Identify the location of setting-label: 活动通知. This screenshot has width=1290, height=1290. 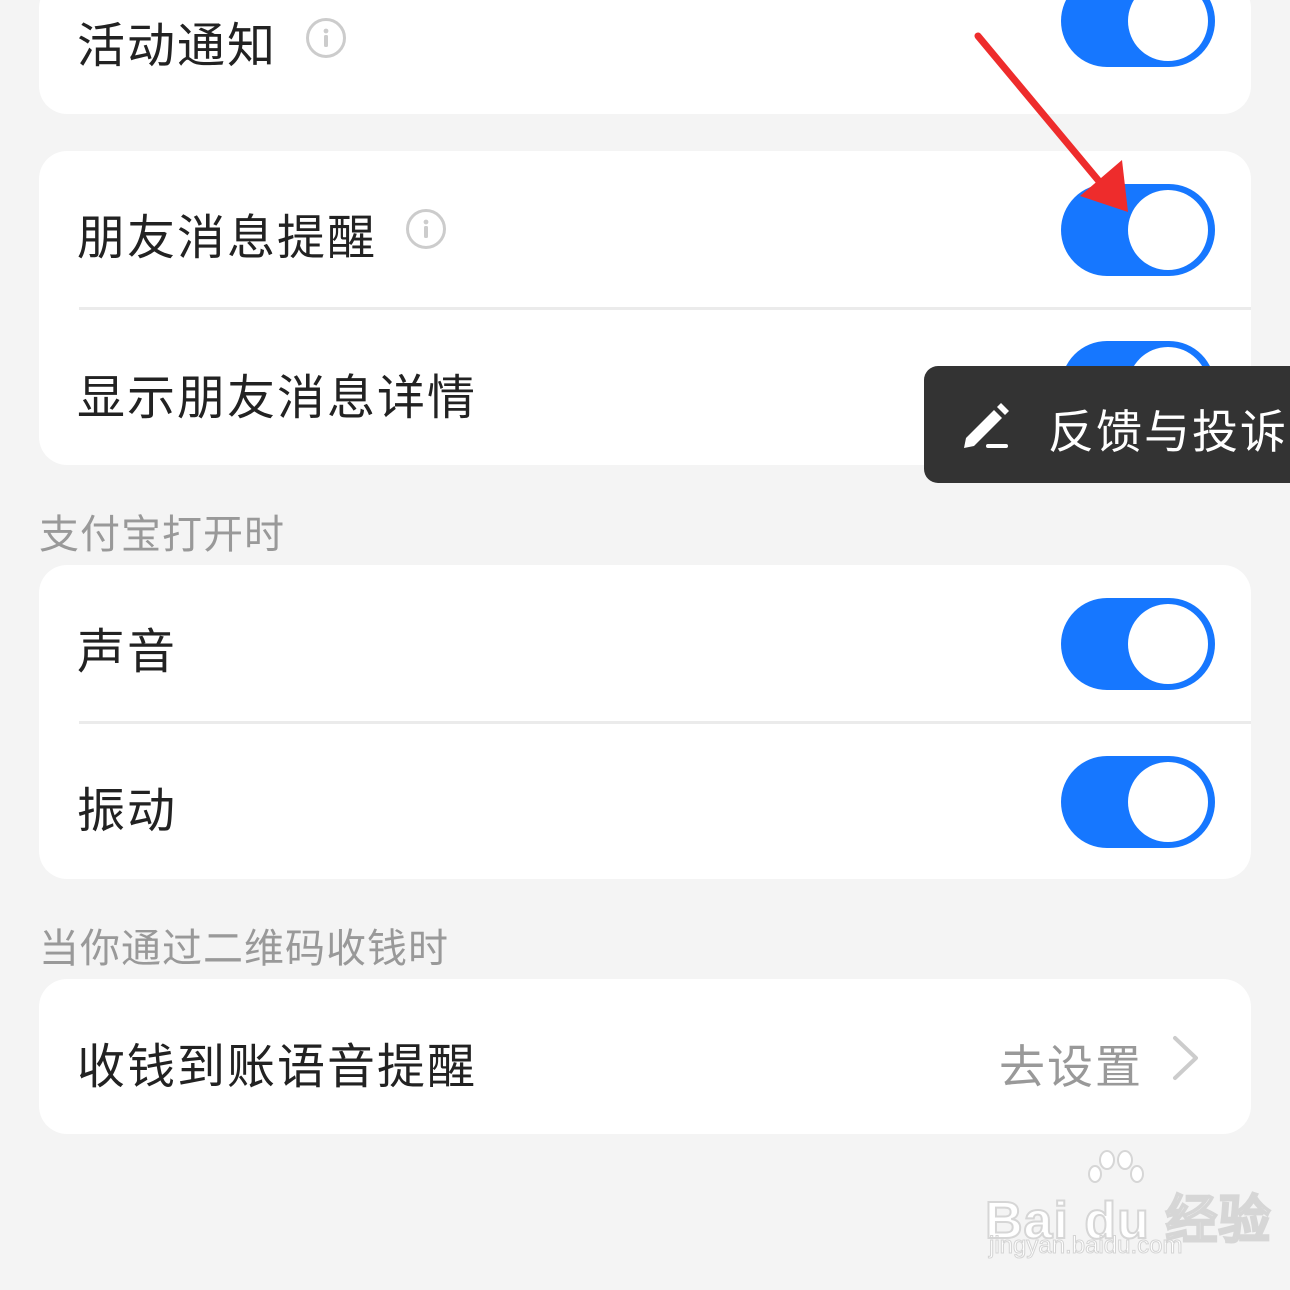
(177, 46).